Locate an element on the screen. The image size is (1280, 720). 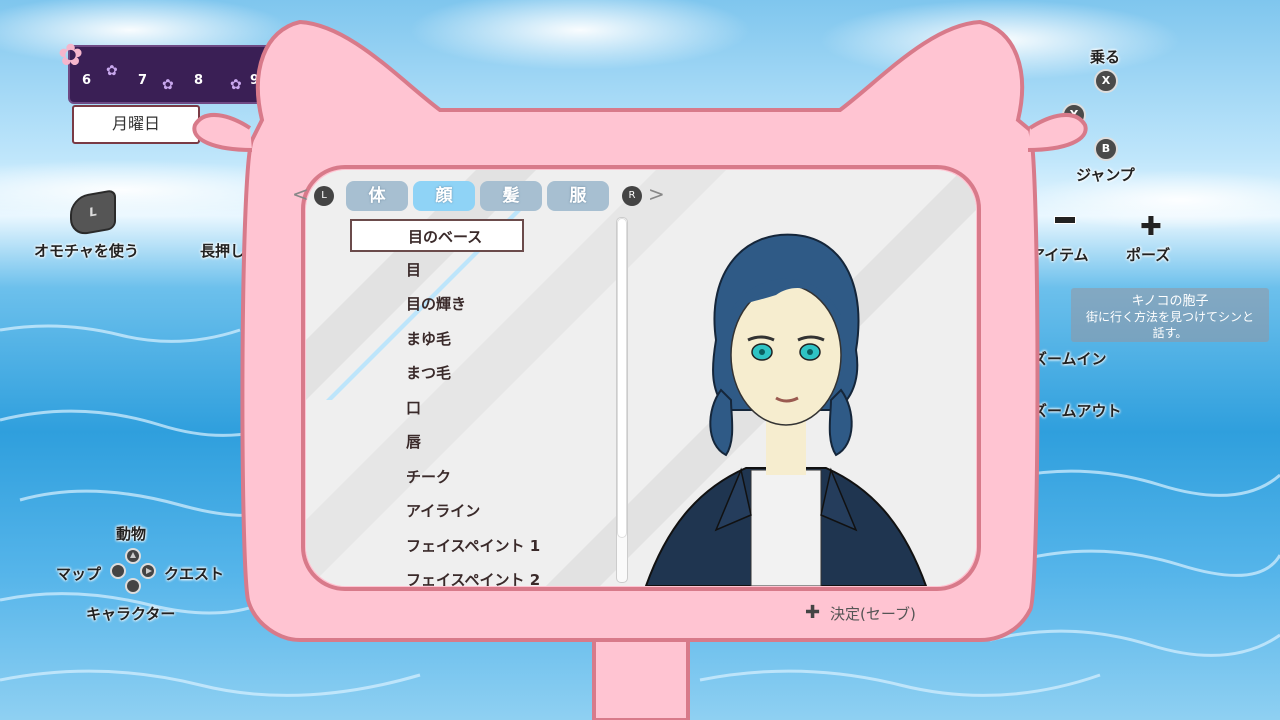
quest-panel: キノコの胞子 街に行く方法を見つけてシンと 話す。 is located at coordinates (1170, 315).